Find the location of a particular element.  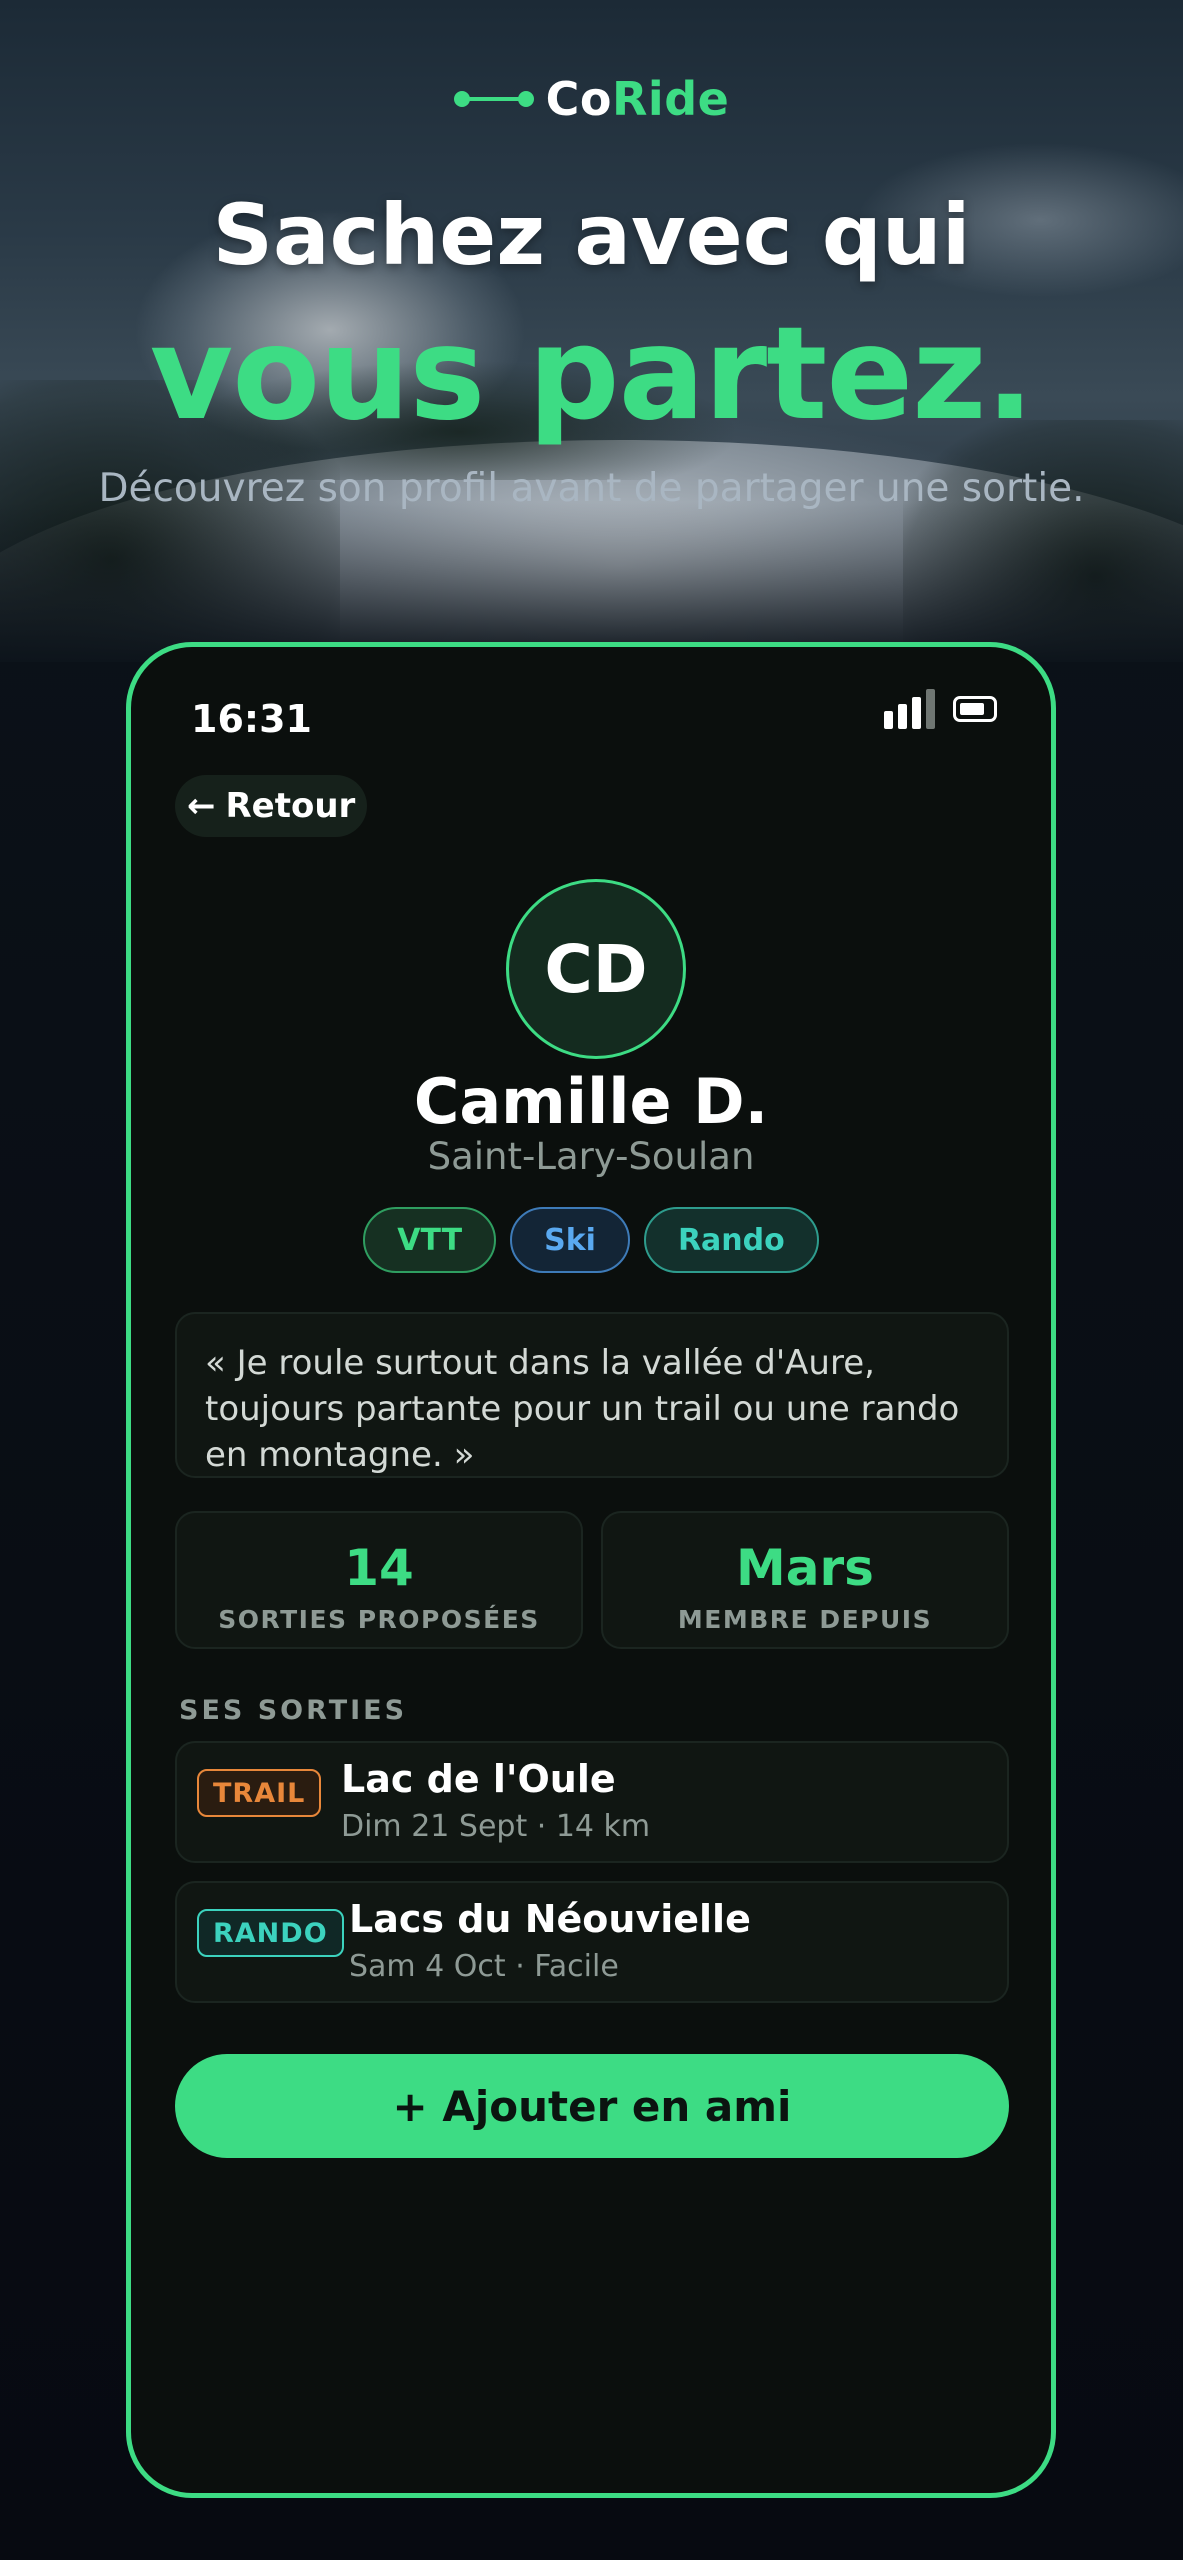

tag-vtt: VTT is located at coordinates (430, 1240).